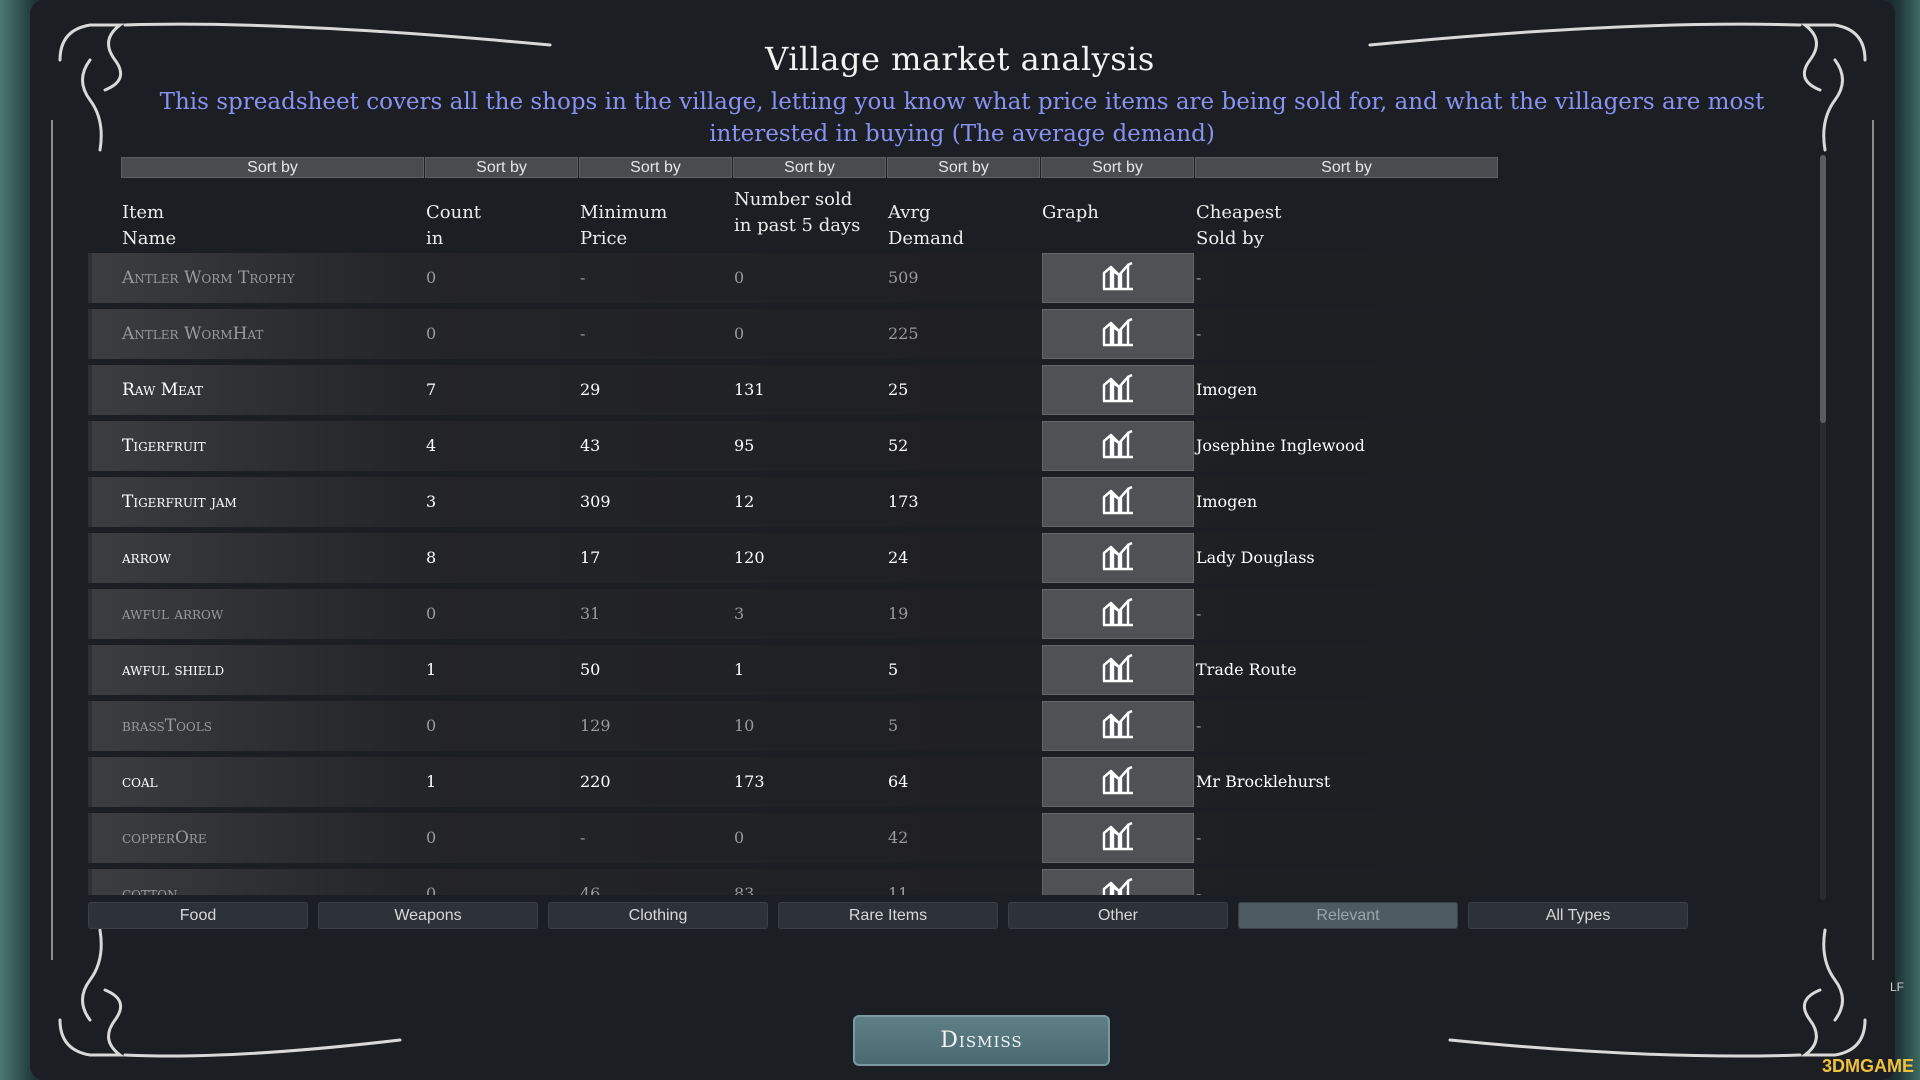 The image size is (1920, 1080). I want to click on cell-demand: 64, so click(898, 781).